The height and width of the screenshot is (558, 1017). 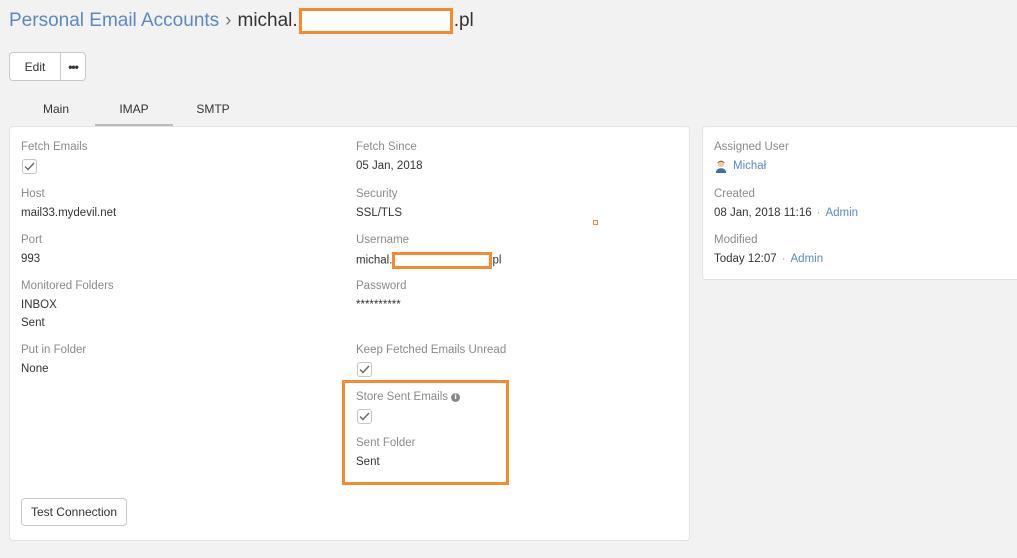 I want to click on username-label: Username, so click(x=383, y=240).